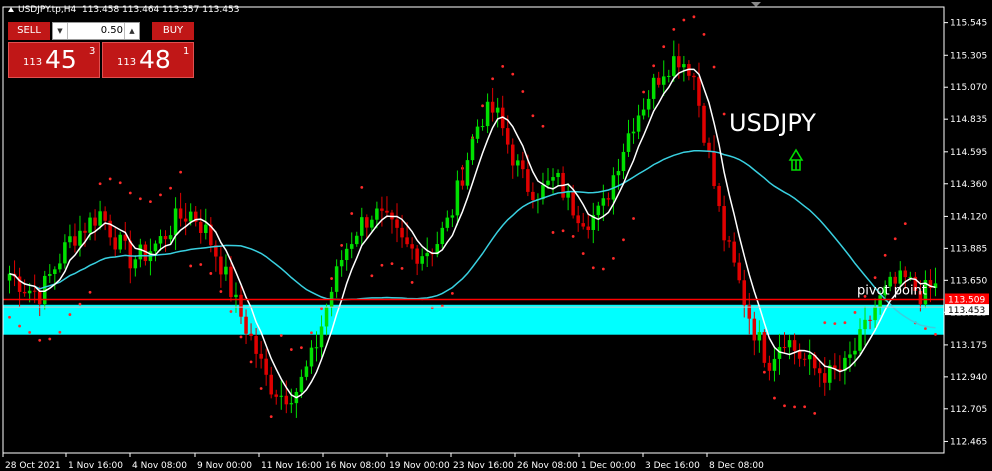 The image size is (992, 471). I want to click on lot-decrease-icon: ▼, so click(60, 31).